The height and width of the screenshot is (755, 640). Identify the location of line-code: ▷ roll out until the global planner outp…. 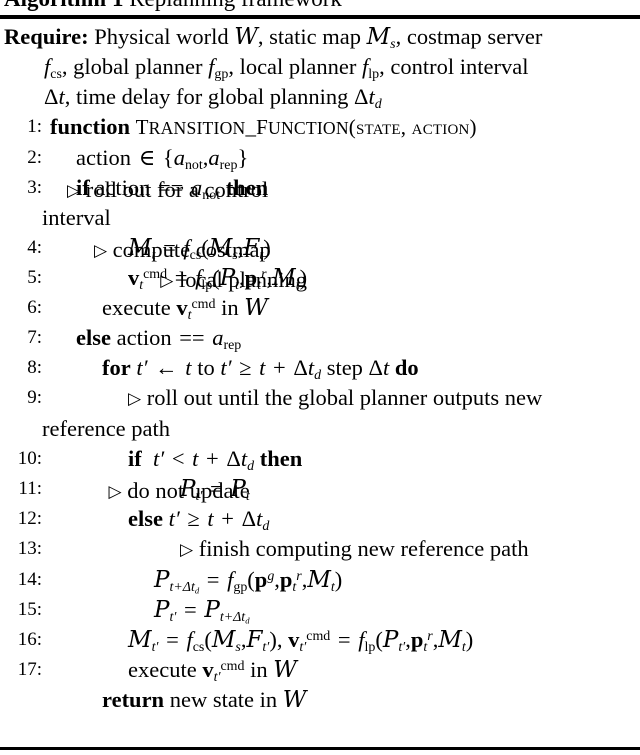
(335, 397).